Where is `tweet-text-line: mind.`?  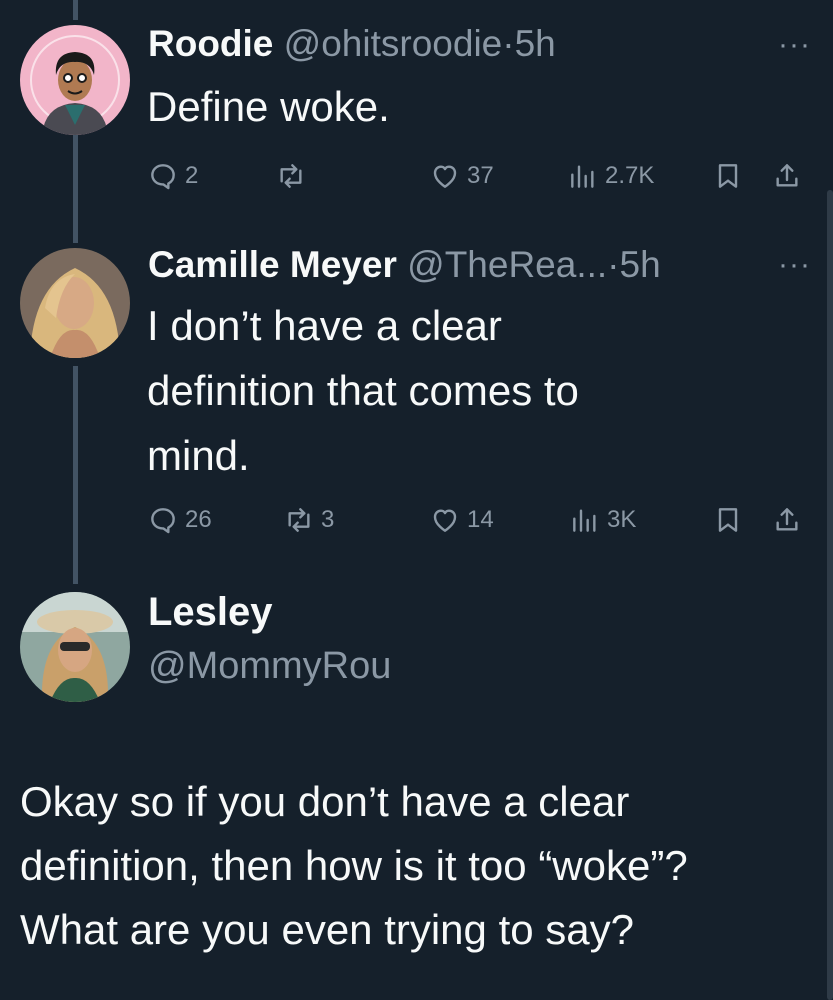 tweet-text-line: mind. is located at coordinates (198, 455).